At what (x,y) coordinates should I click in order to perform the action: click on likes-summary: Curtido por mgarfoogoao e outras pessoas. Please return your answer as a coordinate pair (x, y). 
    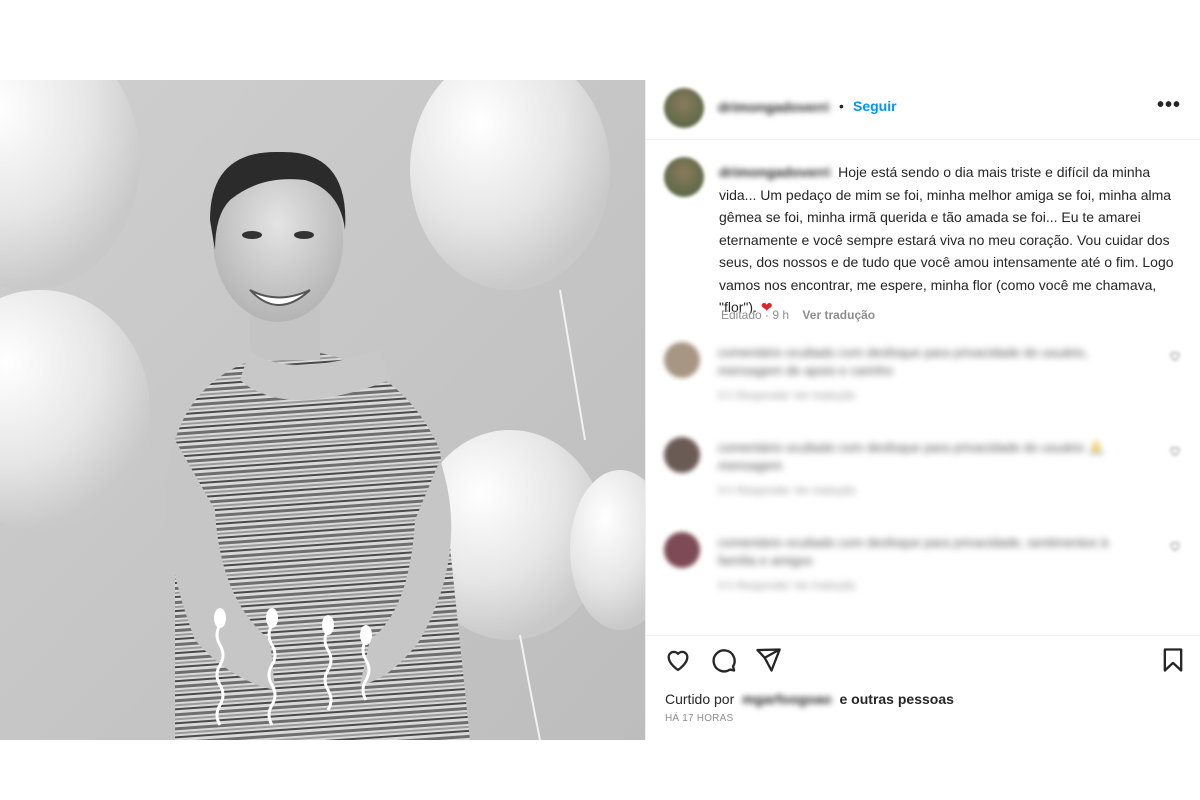
    Looking at the image, I should click on (809, 699).